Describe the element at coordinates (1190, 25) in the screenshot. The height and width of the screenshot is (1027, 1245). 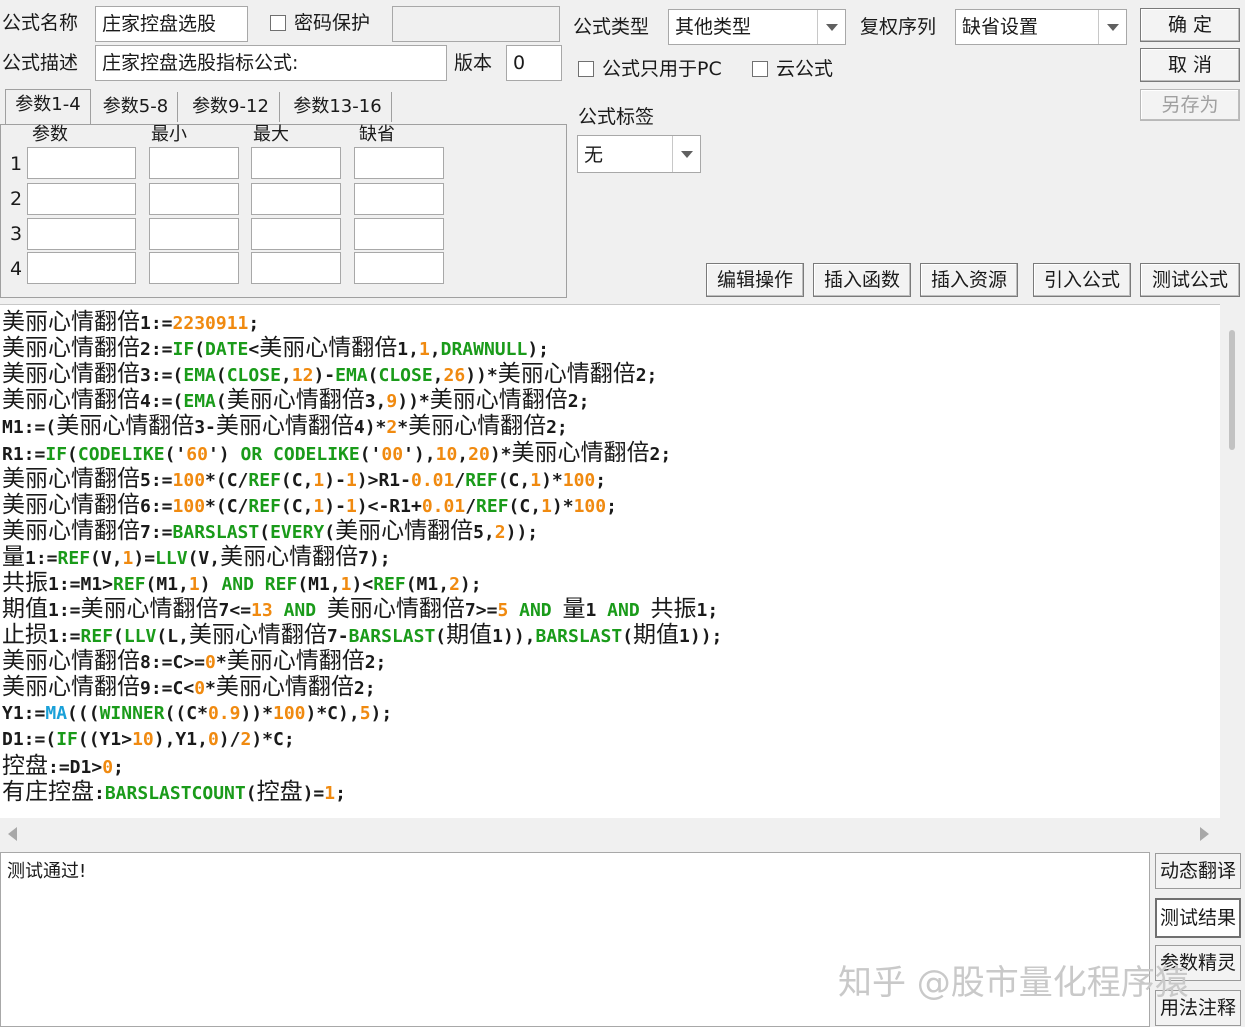
I see `ok-button: 确 定` at that location.